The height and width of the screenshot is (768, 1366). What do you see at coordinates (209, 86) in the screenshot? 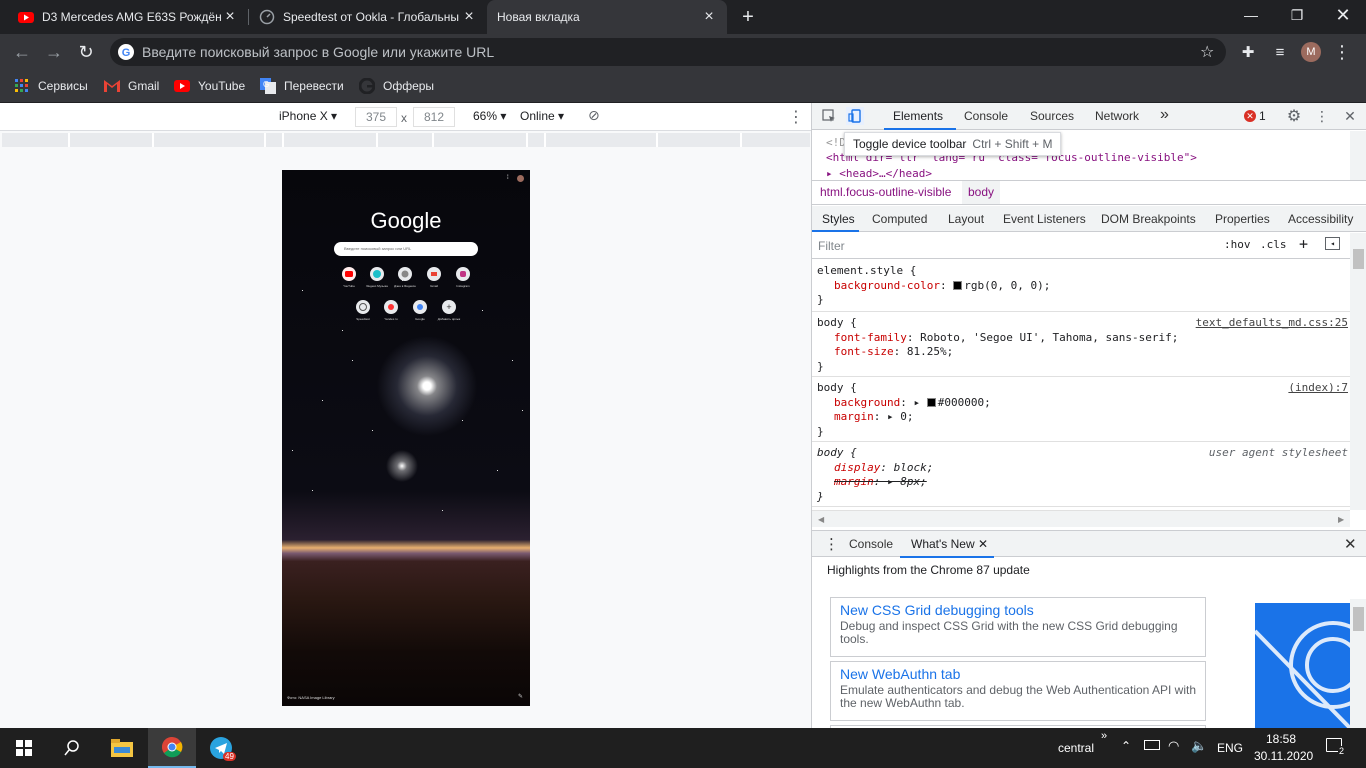
I see `bookmark-youtube: YouTube` at bounding box center [209, 86].